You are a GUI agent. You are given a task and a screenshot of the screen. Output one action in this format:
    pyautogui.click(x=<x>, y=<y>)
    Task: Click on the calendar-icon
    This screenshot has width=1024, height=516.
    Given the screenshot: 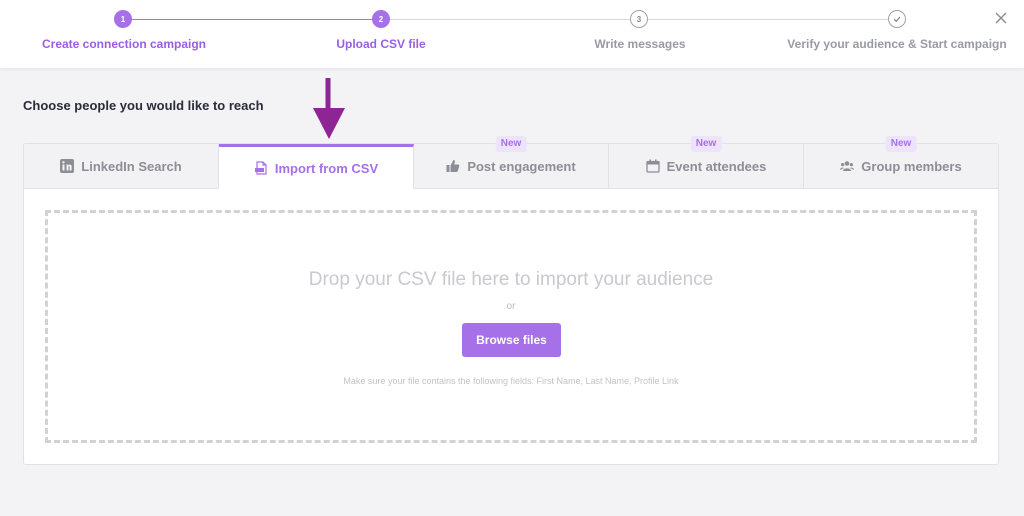 What is the action you would take?
    pyautogui.click(x=652, y=166)
    